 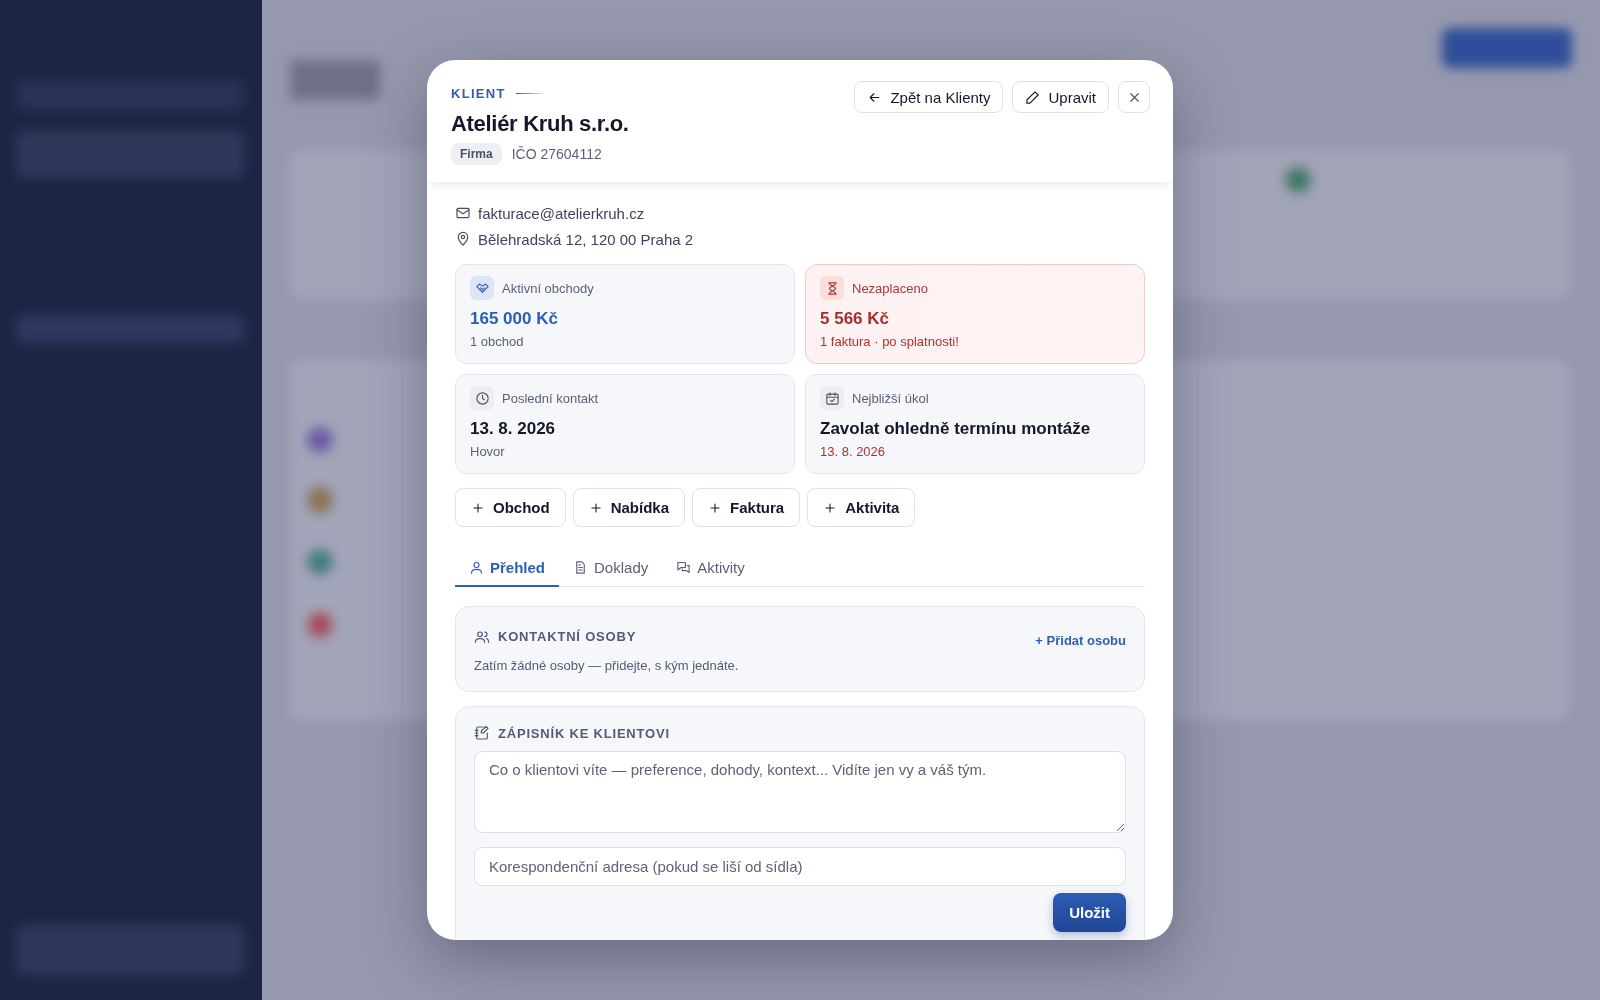 I want to click on people-icon, so click(x=482, y=636).